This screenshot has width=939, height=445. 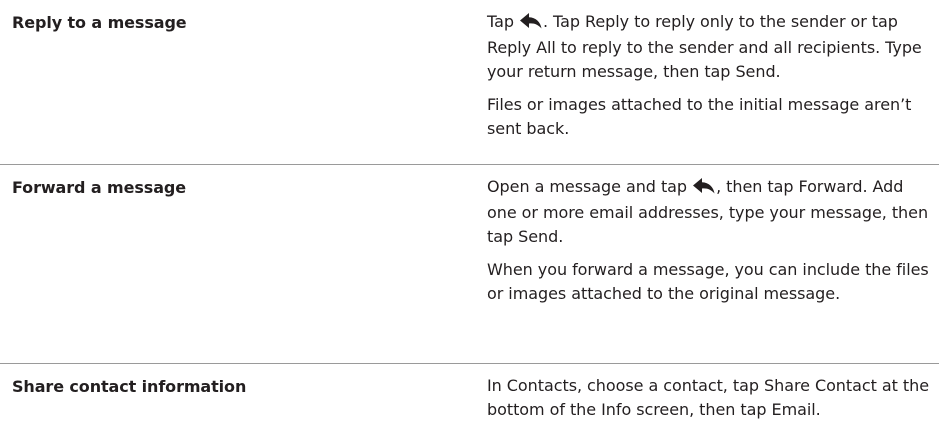 I want to click on task-name: Reply to a message, so click(x=99, y=22).